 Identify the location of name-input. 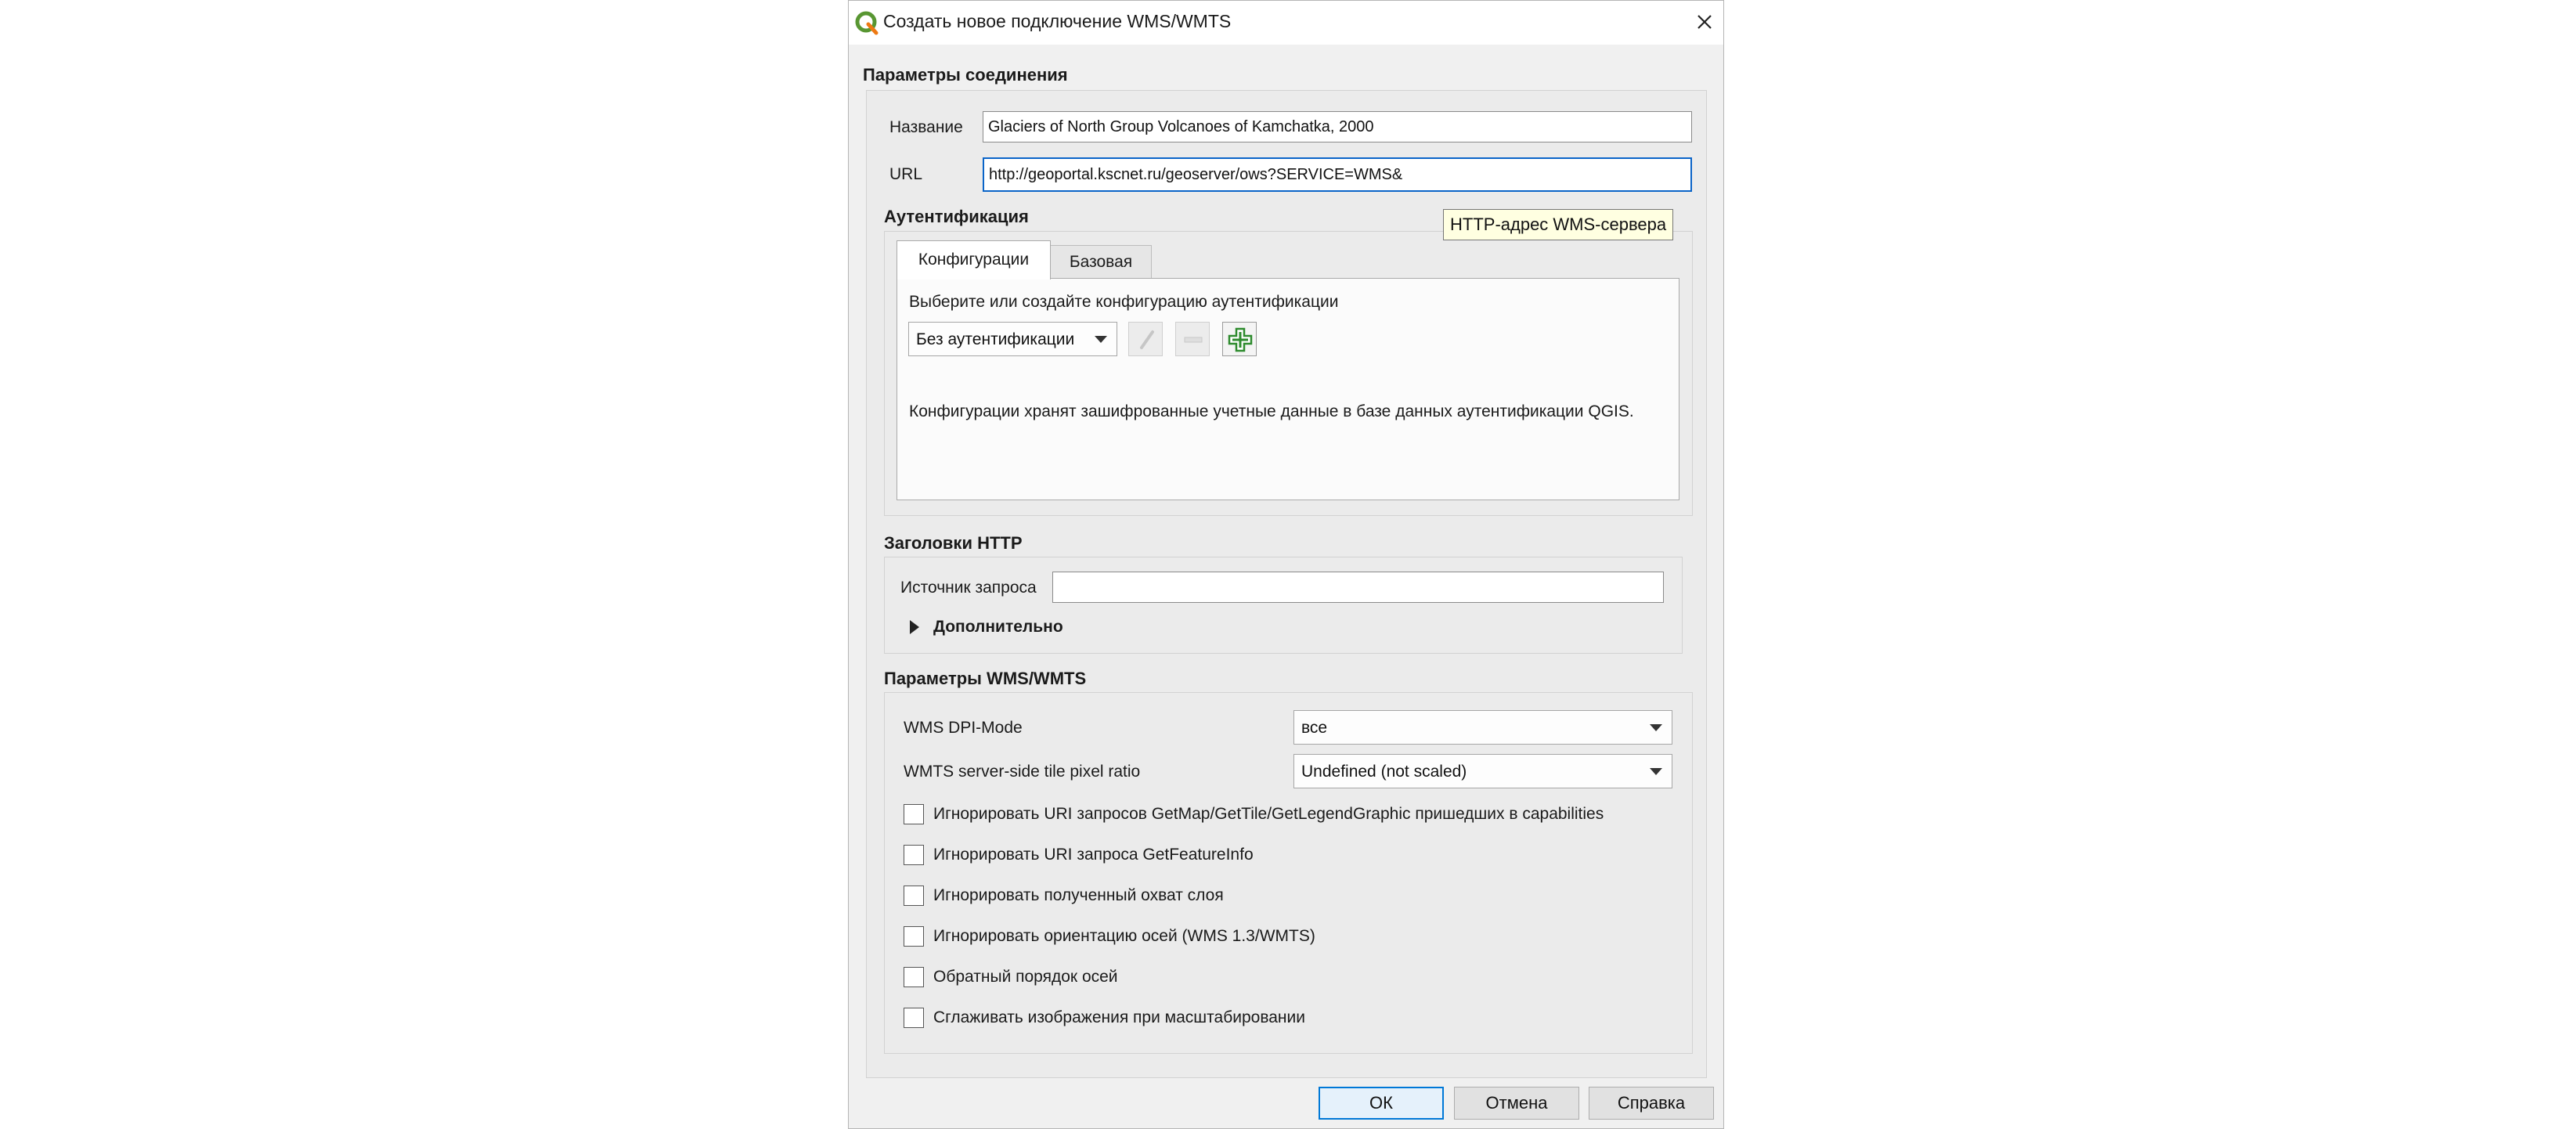
(1337, 126).